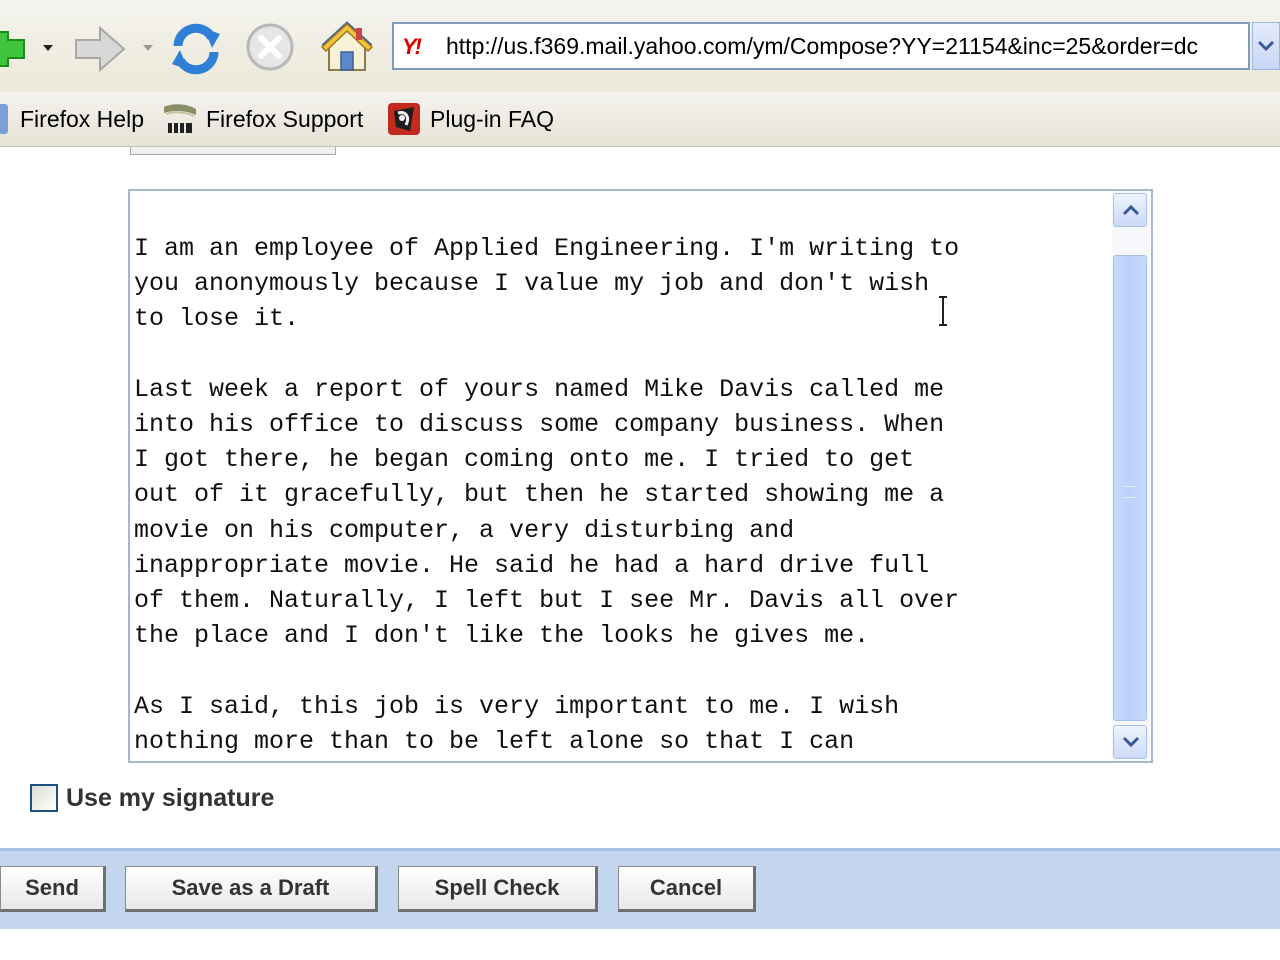  I want to click on signature-option: Use my signature, so click(152, 798).